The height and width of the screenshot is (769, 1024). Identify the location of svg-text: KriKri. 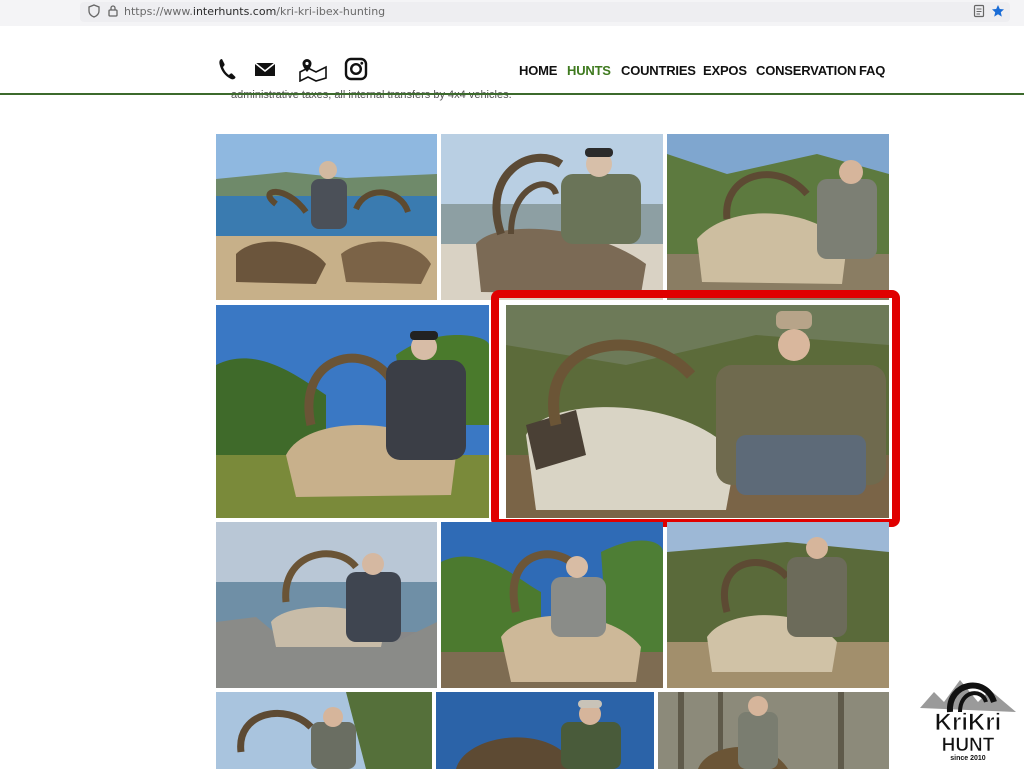
(968, 722).